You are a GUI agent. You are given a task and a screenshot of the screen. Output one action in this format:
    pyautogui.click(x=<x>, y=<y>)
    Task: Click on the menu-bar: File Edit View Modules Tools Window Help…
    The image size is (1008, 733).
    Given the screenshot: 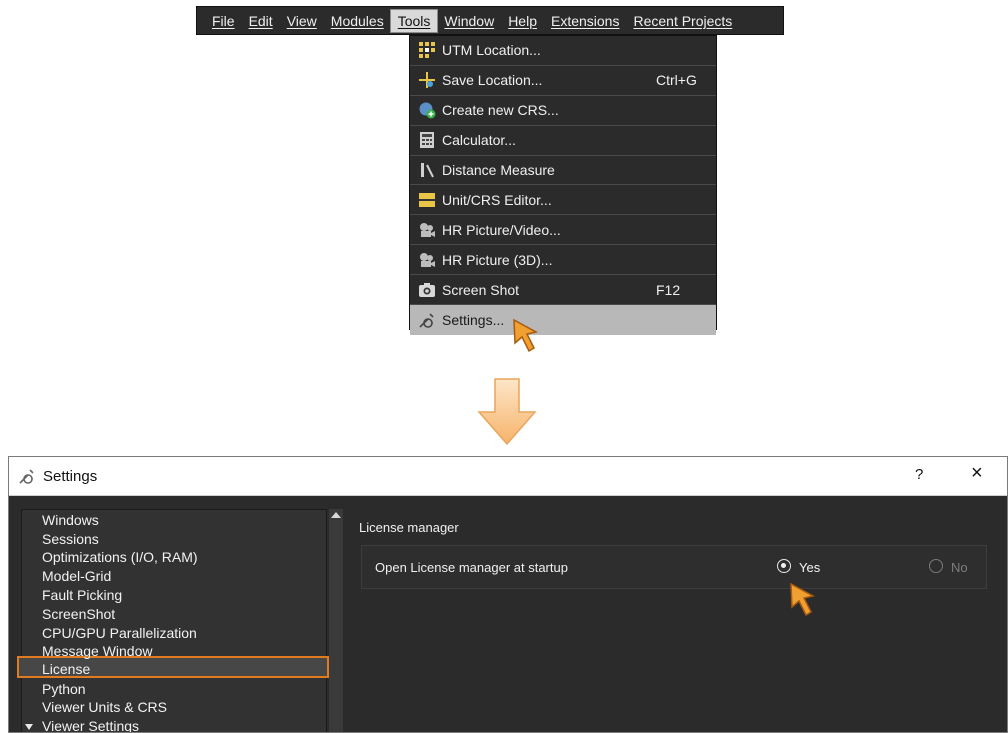 What is the action you would take?
    pyautogui.click(x=490, y=20)
    